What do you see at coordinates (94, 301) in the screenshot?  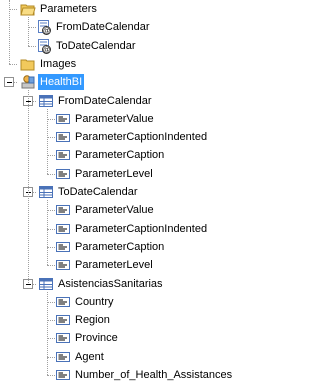 I see `field-item-label: Country` at bounding box center [94, 301].